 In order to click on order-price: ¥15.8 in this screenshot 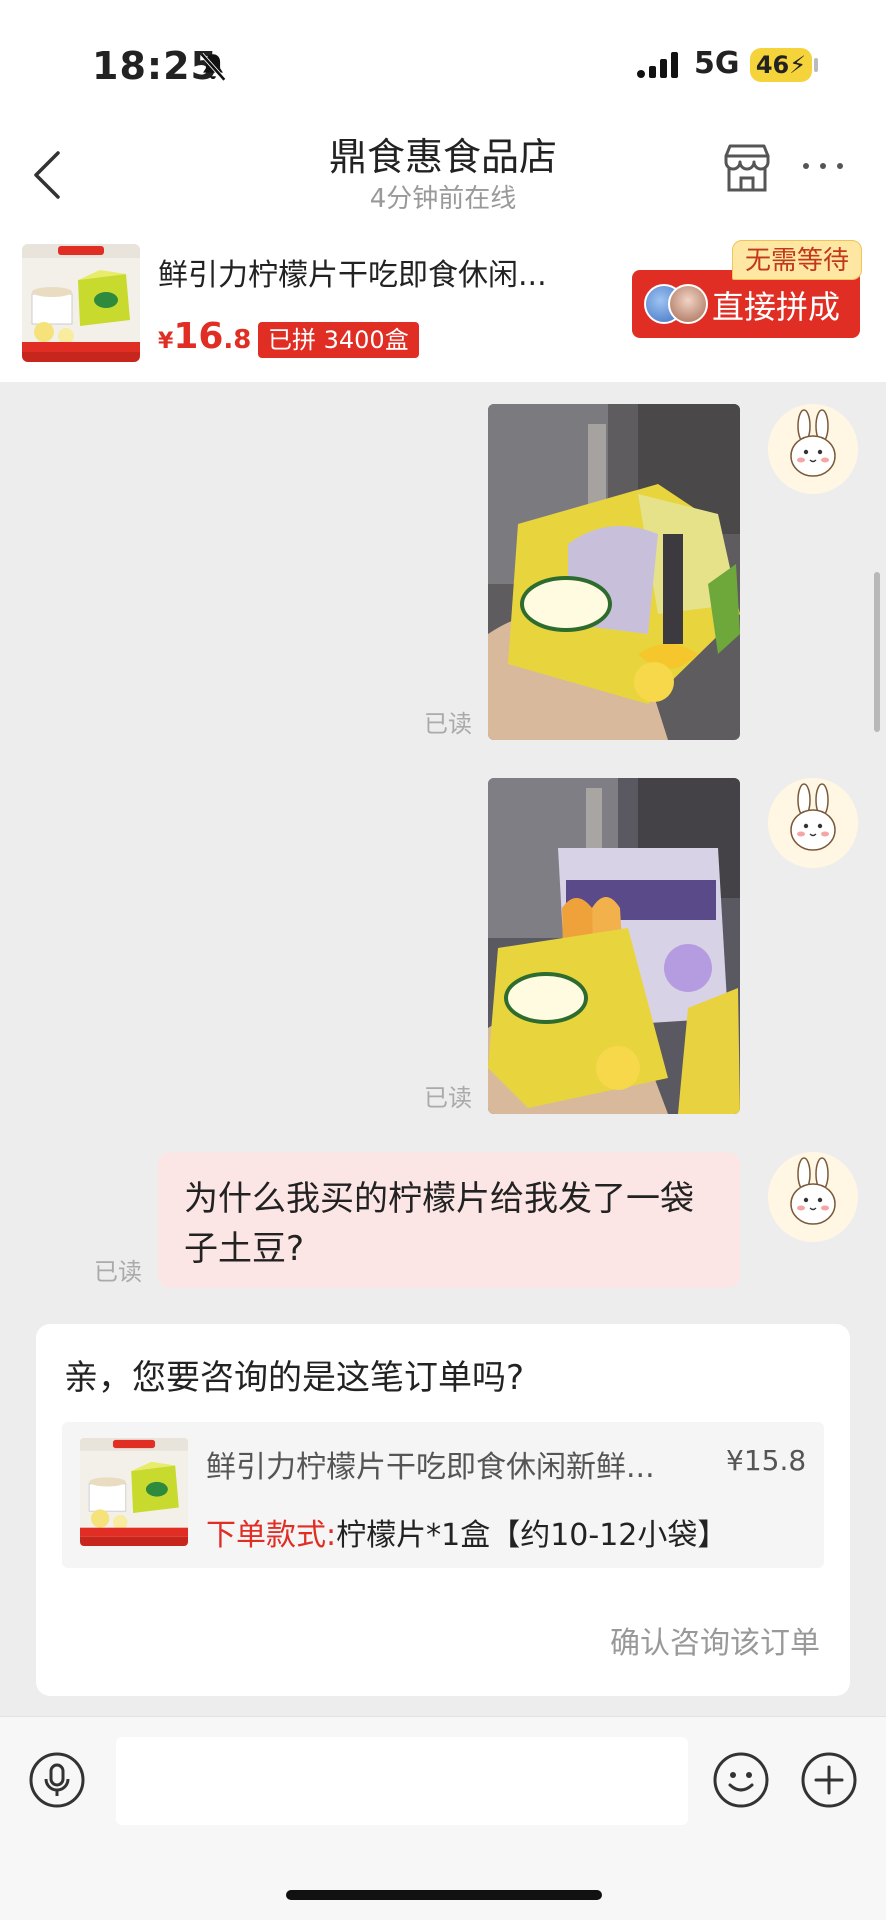, I will do `click(766, 1460)`.